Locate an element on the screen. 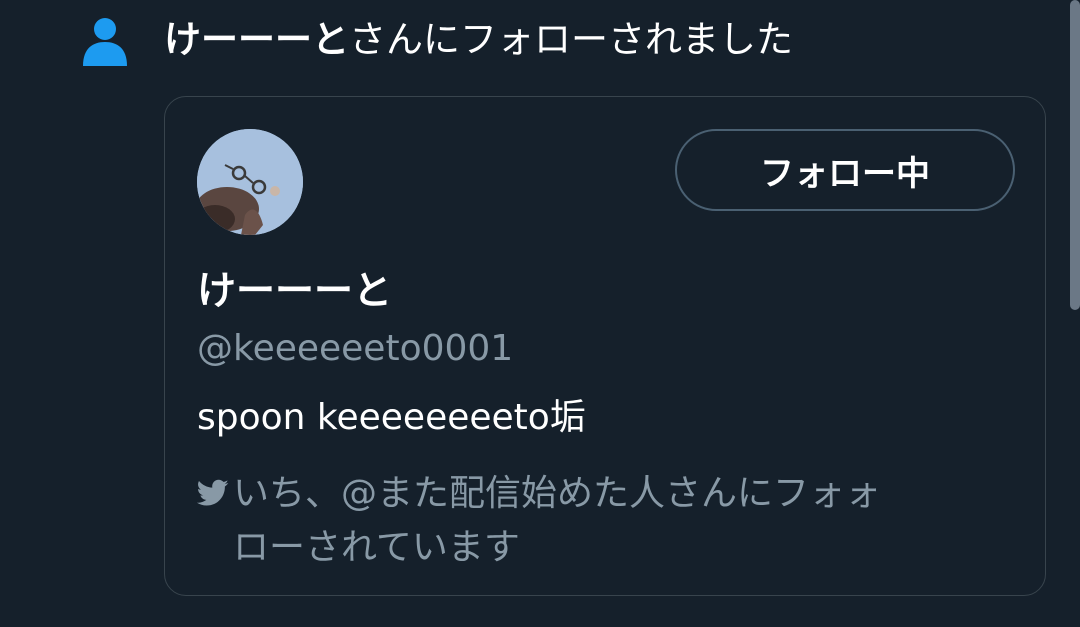 The height and width of the screenshot is (627, 1080). social-context-line1: いち、@また配信始めた人さんにフォォ is located at coordinates (557, 493).